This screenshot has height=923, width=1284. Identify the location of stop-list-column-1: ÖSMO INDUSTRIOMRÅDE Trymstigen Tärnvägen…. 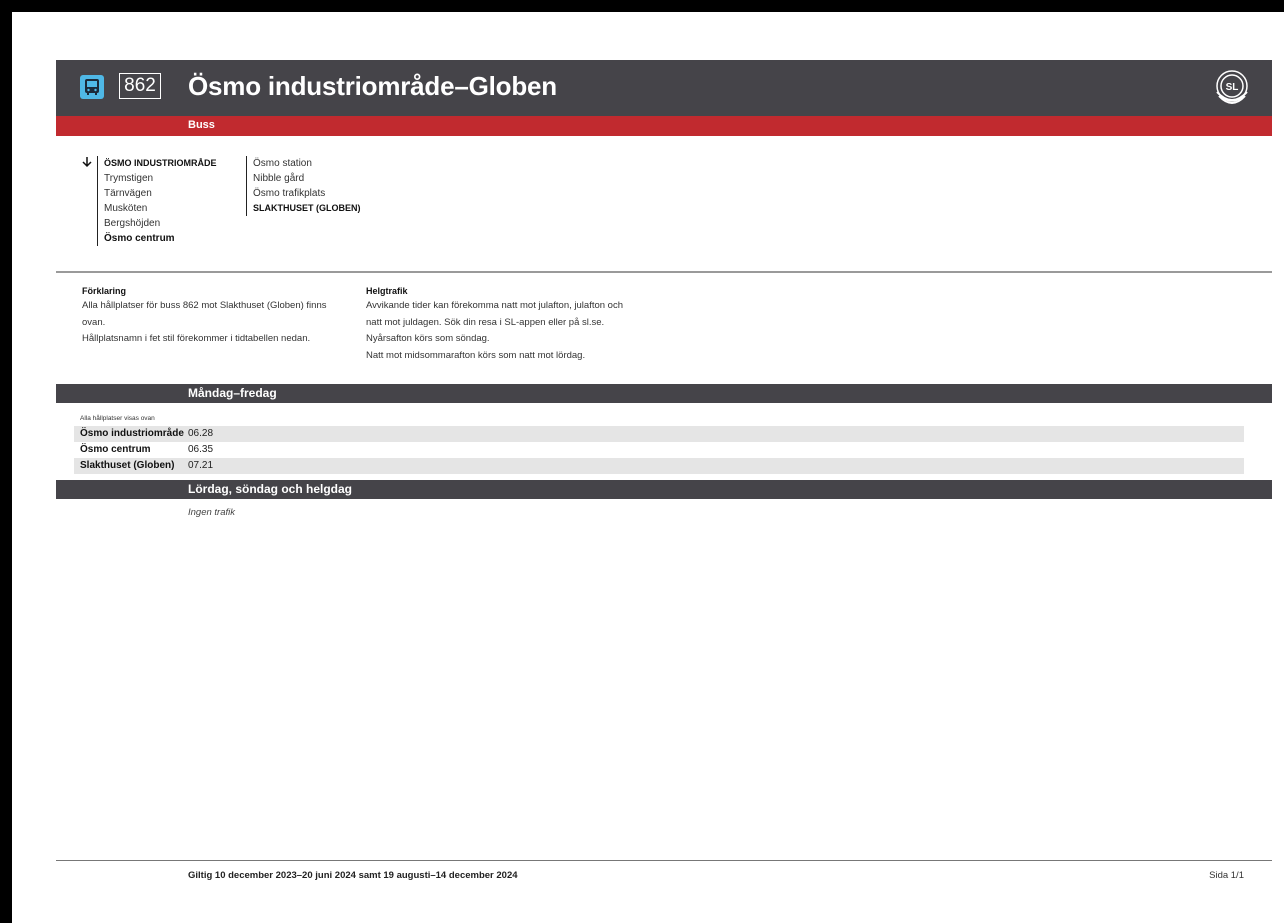
(157, 201).